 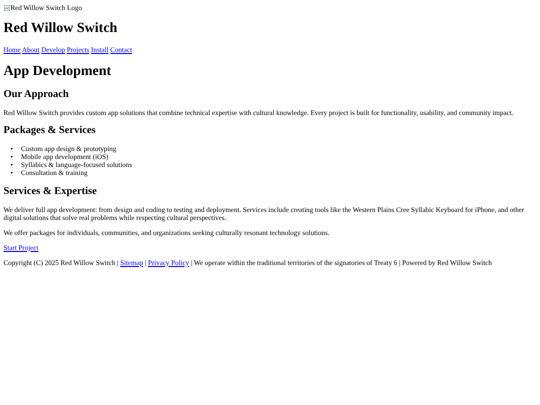 I want to click on section-heading: Our Approach, so click(x=37, y=94).